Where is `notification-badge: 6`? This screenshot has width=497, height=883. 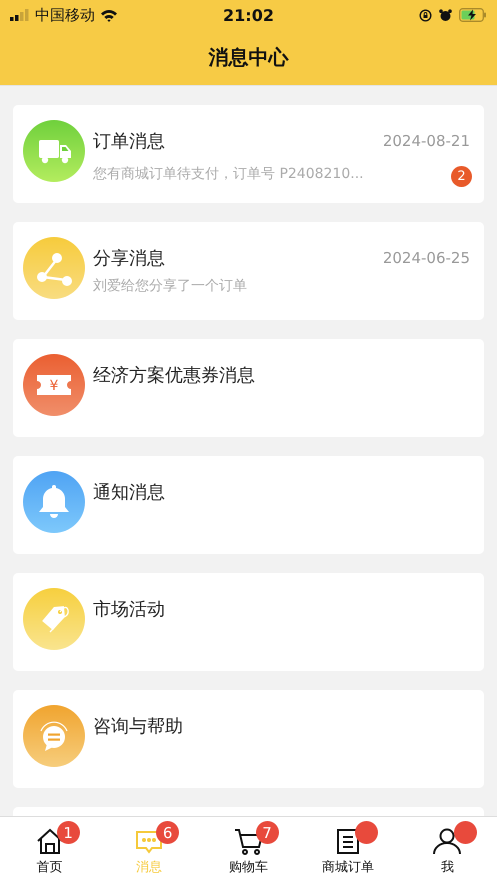 notification-badge: 6 is located at coordinates (168, 832).